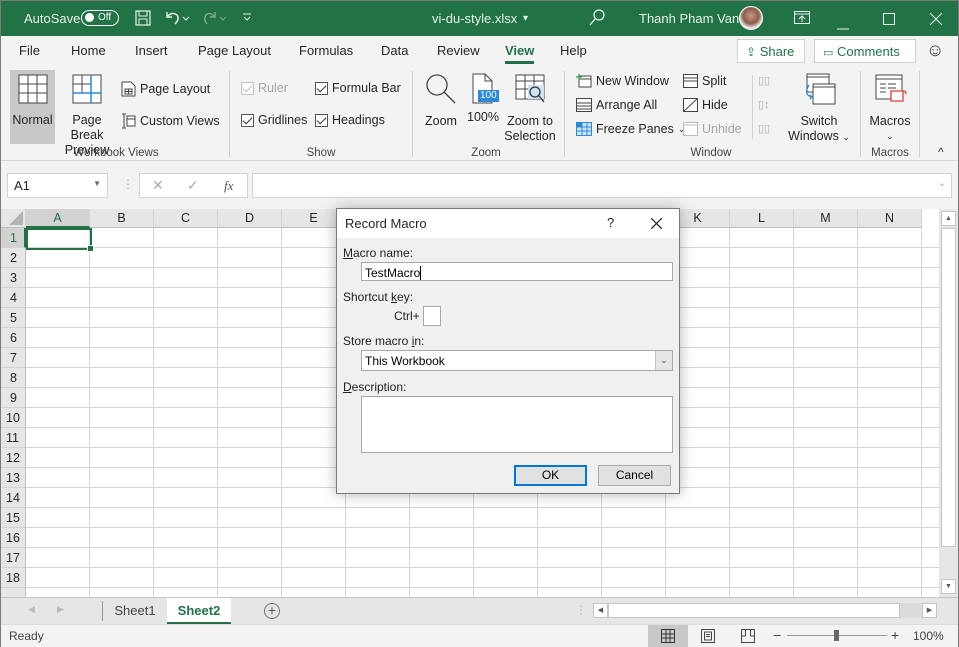 The width and height of the screenshot is (959, 647). Describe the element at coordinates (122, 218) in the screenshot. I see `column-header-b: B` at that location.